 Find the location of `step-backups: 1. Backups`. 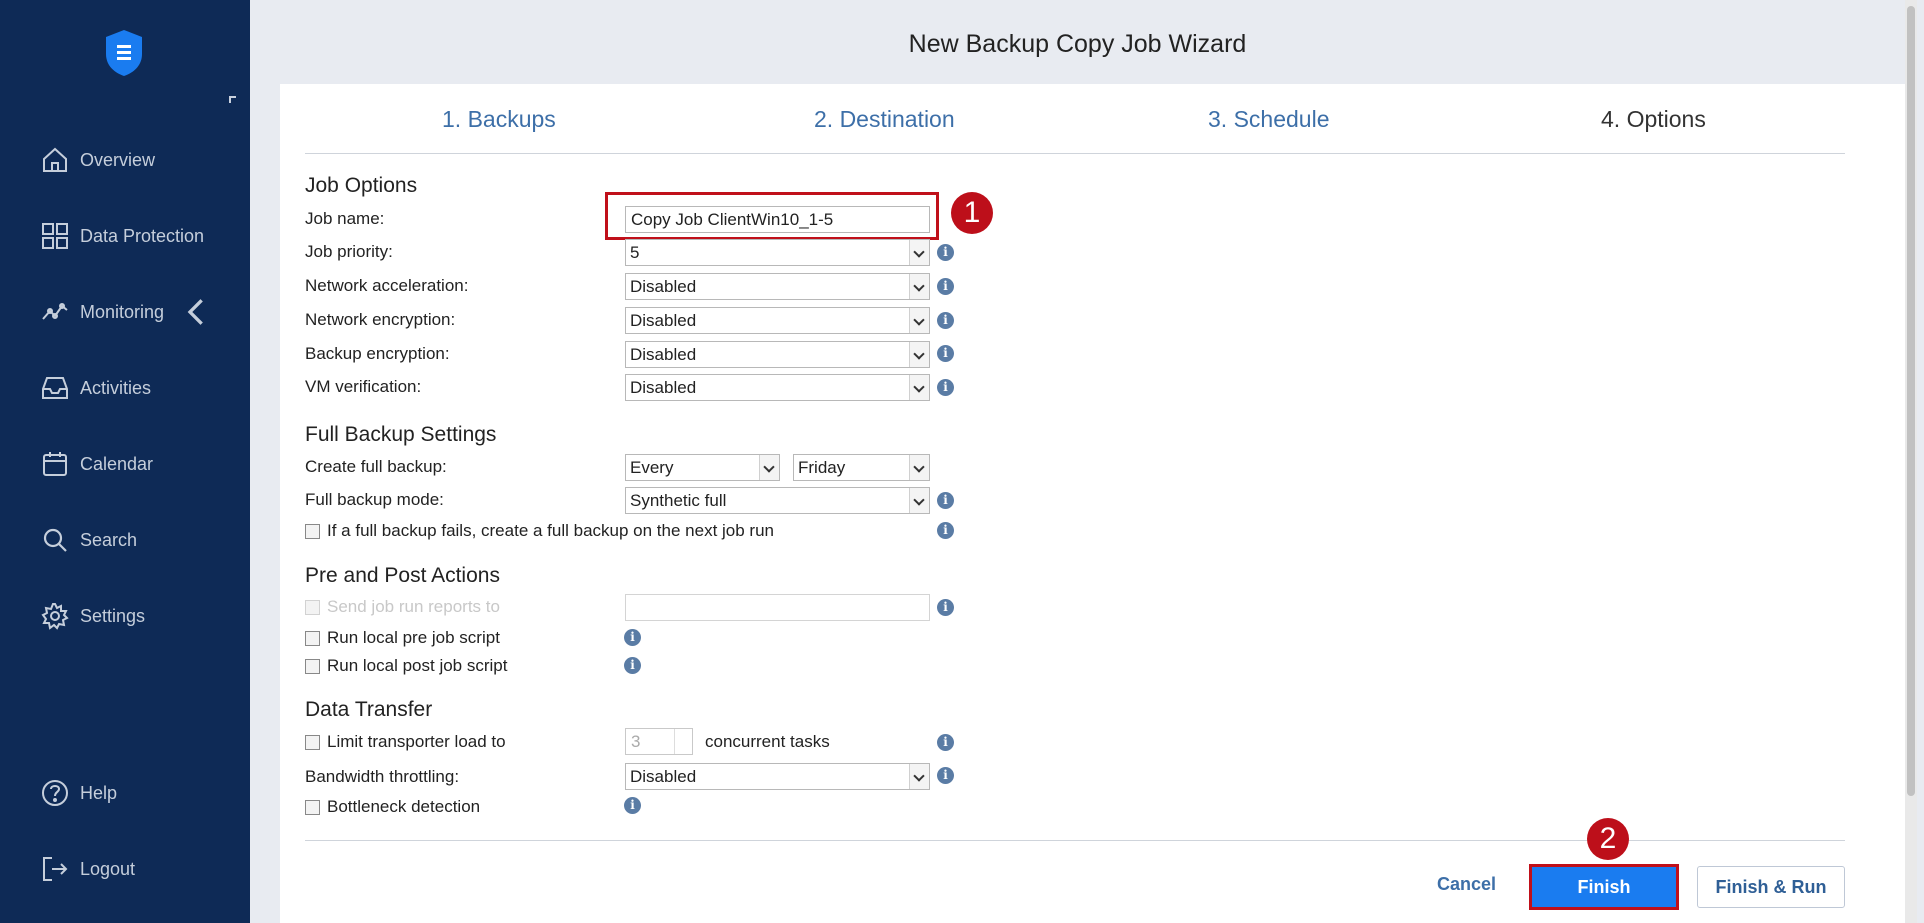

step-backups: 1. Backups is located at coordinates (499, 119).